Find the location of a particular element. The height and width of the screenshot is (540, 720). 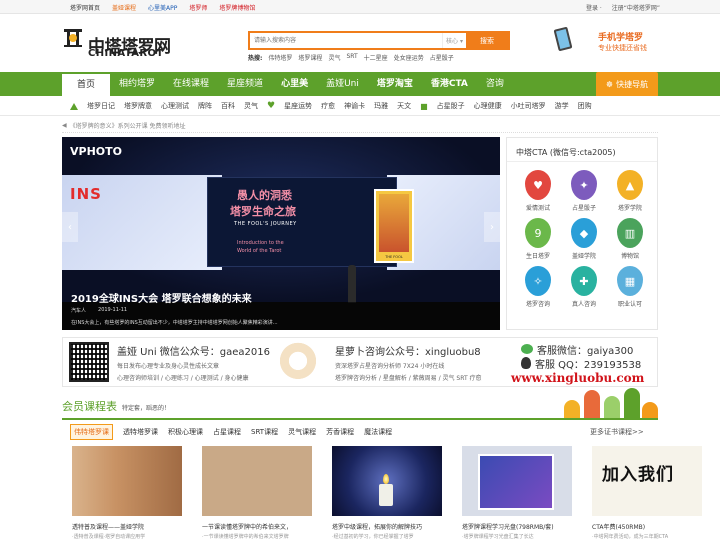

subnav-item: 心理健康 is located at coordinates (488, 106).